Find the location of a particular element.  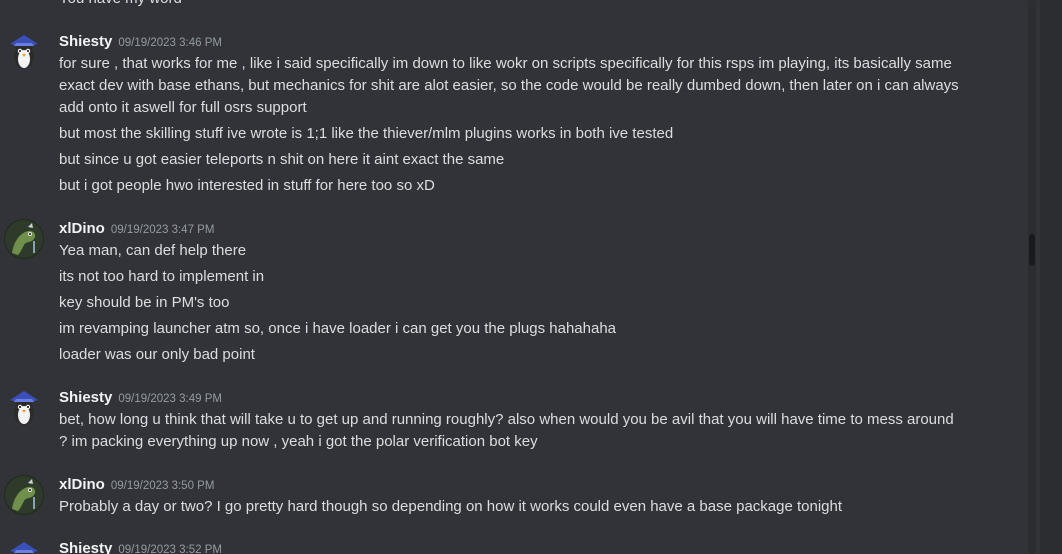

message-timestamp: 09/19/2023 3:50 PM is located at coordinates (162, 486).